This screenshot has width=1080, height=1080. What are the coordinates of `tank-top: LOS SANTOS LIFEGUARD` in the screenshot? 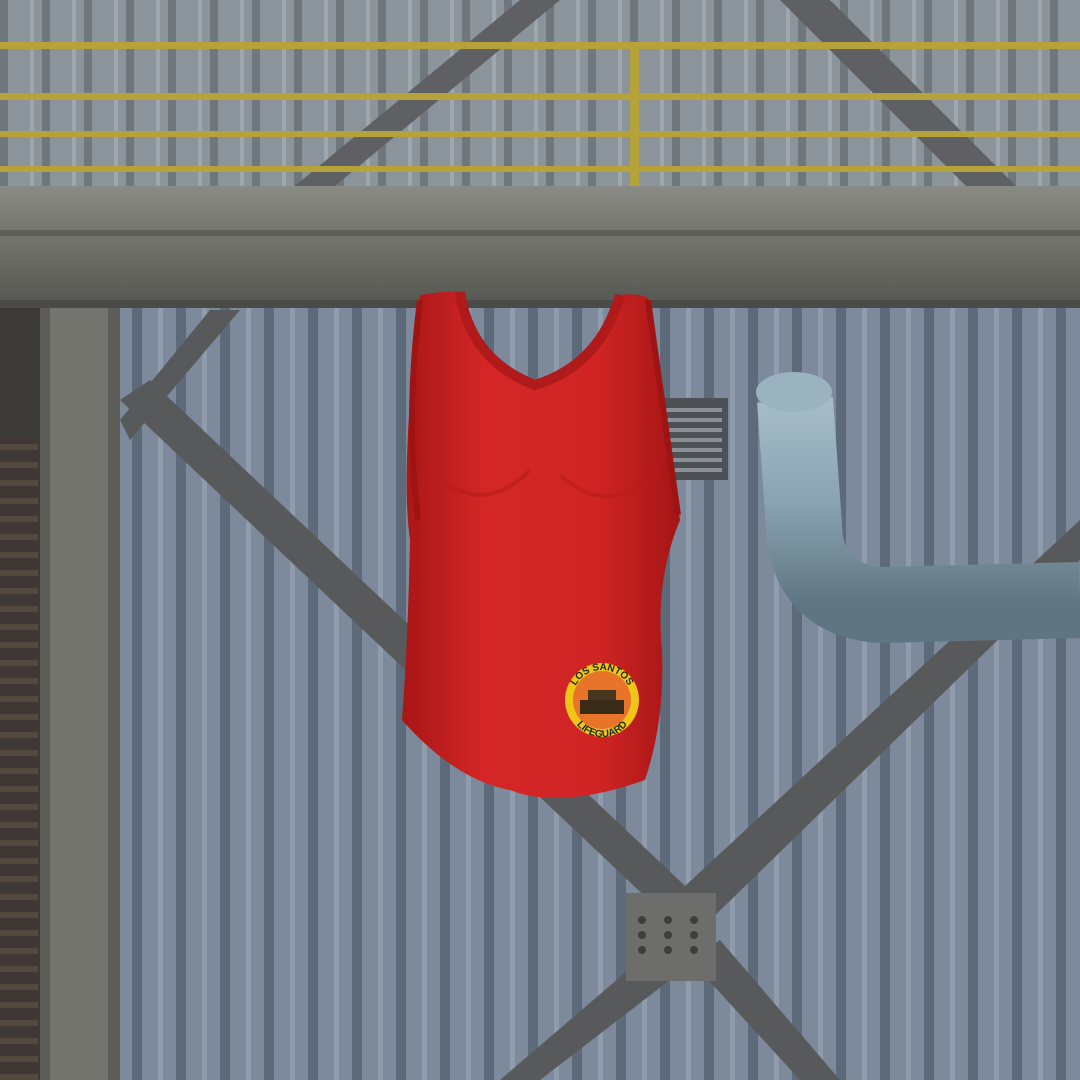 It's located at (541, 544).